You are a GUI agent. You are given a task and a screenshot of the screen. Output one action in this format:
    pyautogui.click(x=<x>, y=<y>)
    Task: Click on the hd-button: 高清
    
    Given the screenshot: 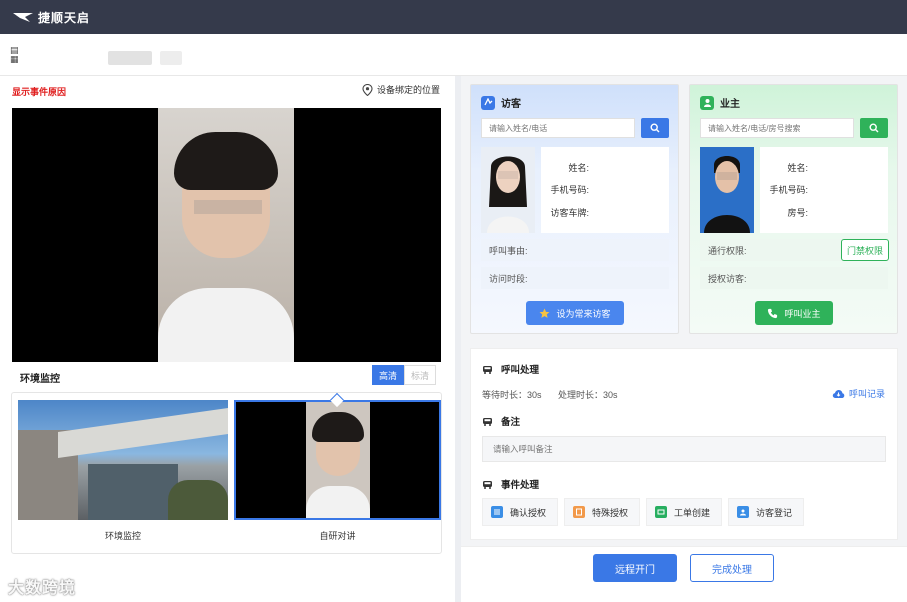 What is the action you would take?
    pyautogui.click(x=388, y=375)
    